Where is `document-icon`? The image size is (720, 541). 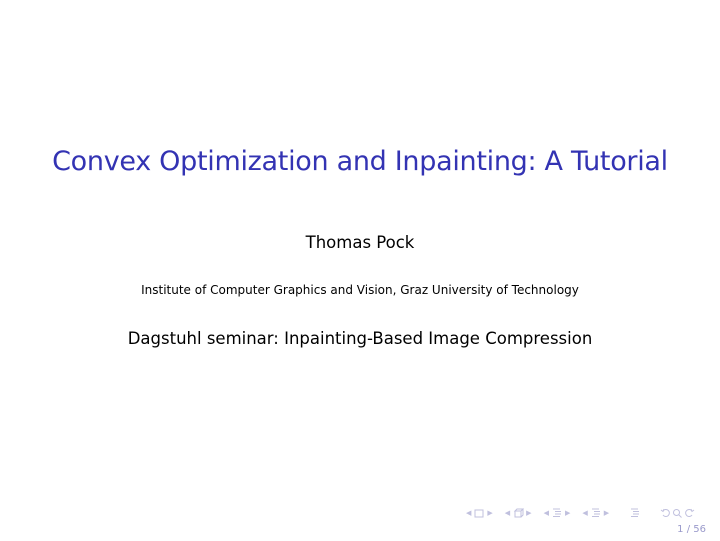 document-icon is located at coordinates (635, 513).